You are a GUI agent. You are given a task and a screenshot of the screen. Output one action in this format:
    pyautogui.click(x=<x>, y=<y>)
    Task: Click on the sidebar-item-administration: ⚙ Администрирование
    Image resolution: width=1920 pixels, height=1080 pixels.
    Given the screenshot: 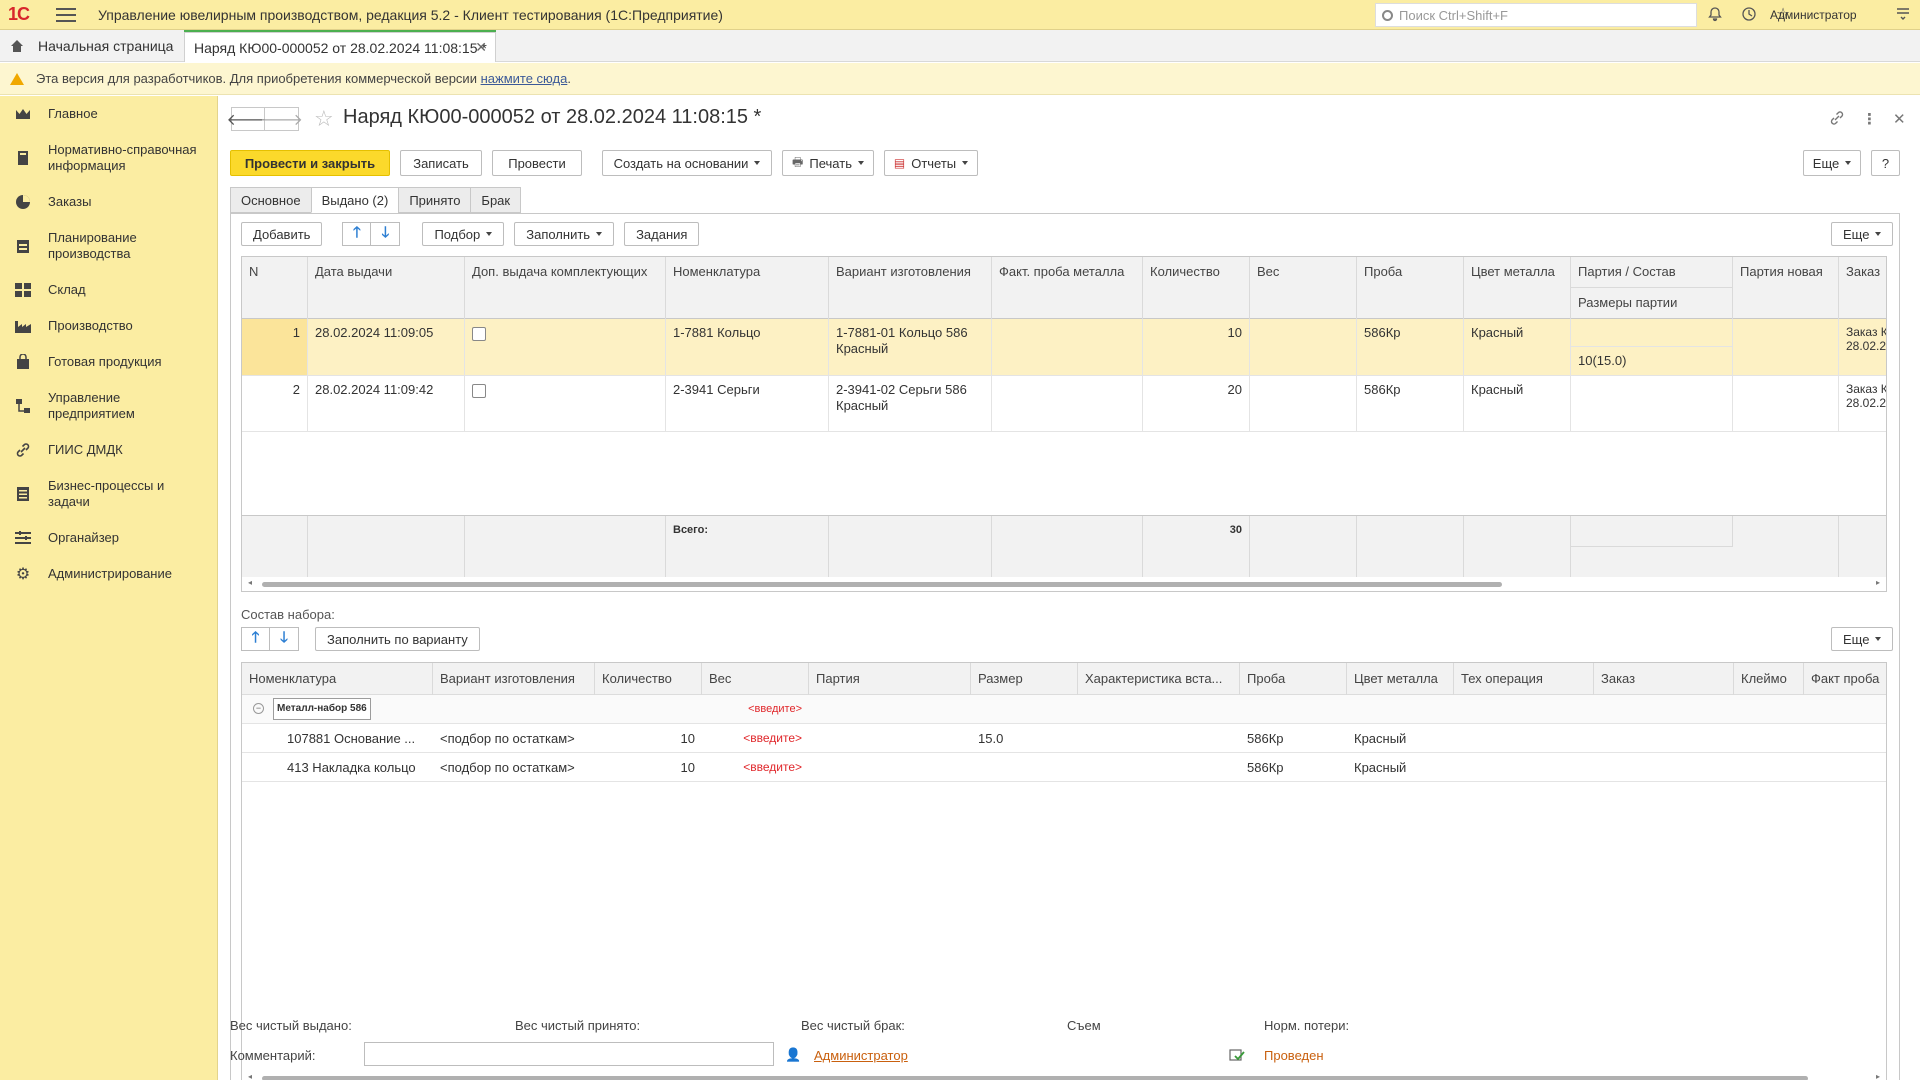 What is the action you would take?
    pyautogui.click(x=109, y=574)
    